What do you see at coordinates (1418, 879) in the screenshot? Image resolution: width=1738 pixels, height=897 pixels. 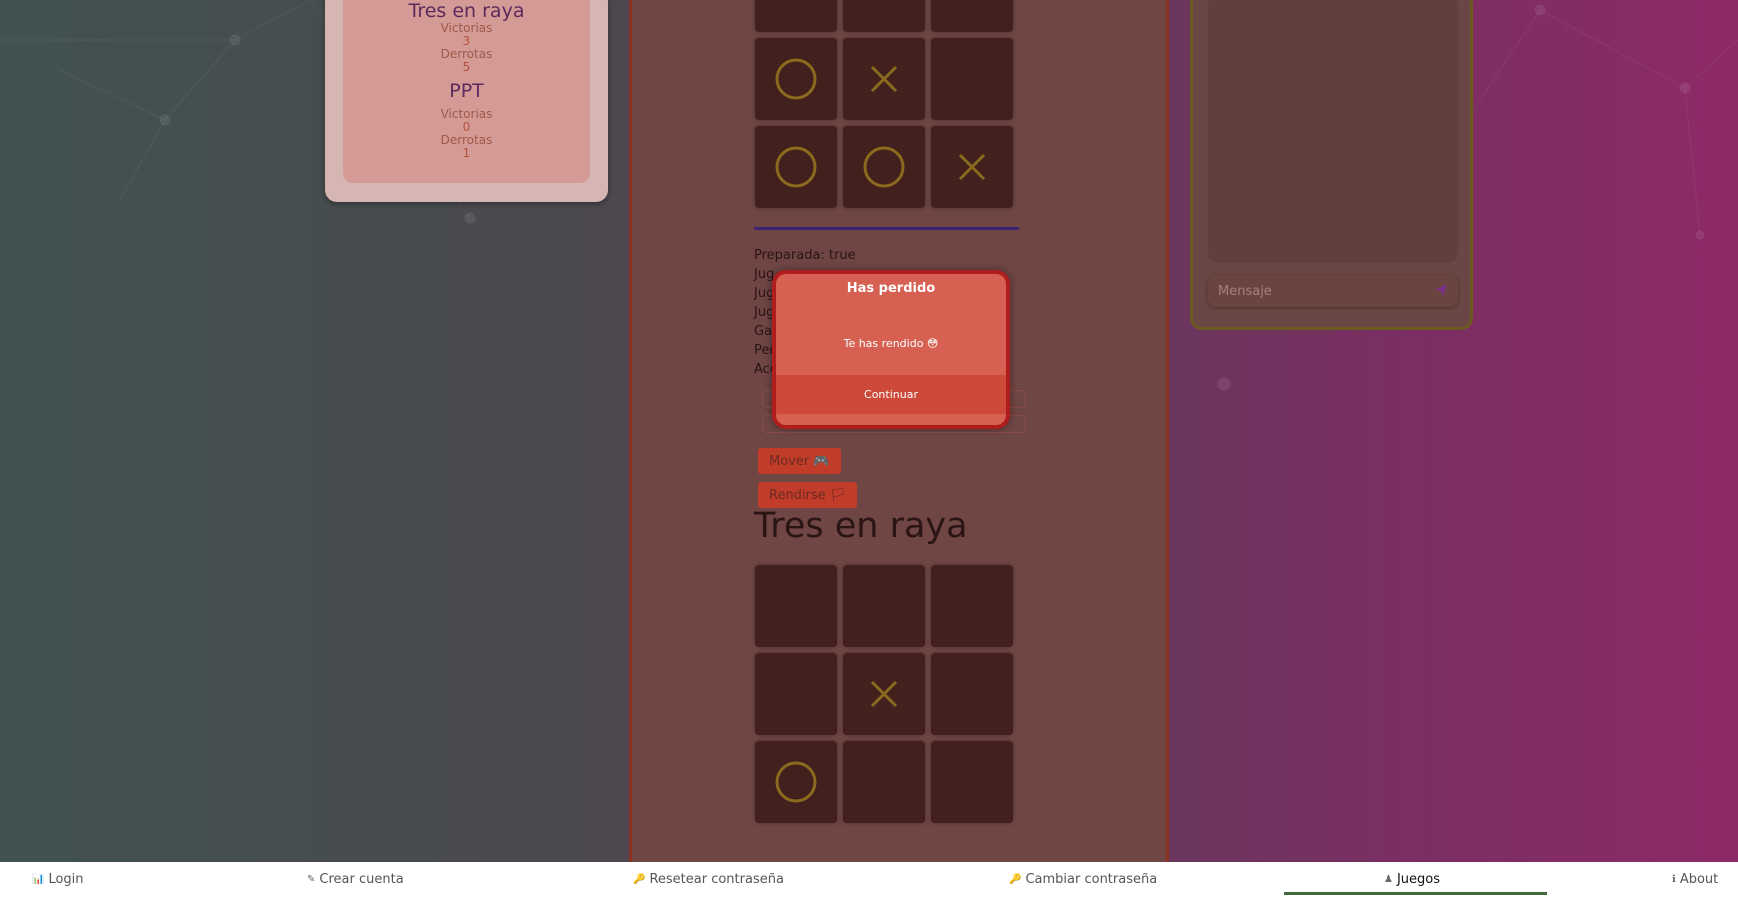 I see `nav-item-label: Juegos` at bounding box center [1418, 879].